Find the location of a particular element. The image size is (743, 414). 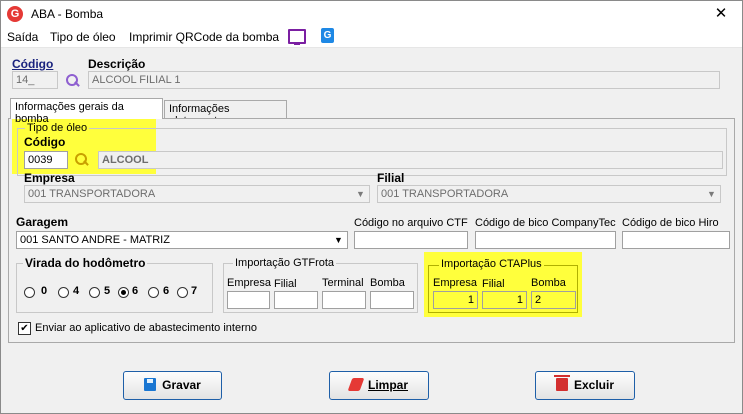

monitor-icon is located at coordinates (297, 37).